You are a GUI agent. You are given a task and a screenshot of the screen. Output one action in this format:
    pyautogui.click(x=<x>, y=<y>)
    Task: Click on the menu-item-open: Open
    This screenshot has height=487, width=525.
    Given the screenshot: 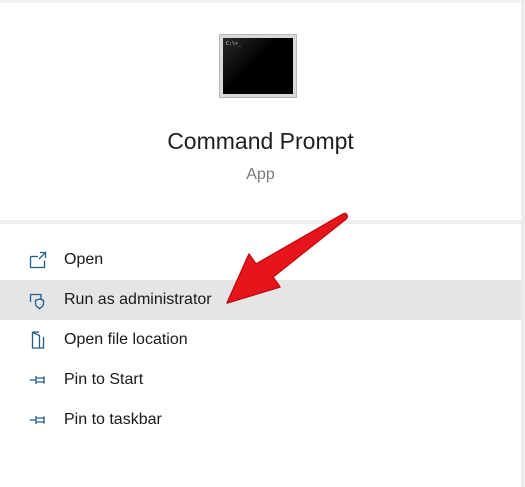 What is the action you would take?
    pyautogui.click(x=260, y=260)
    